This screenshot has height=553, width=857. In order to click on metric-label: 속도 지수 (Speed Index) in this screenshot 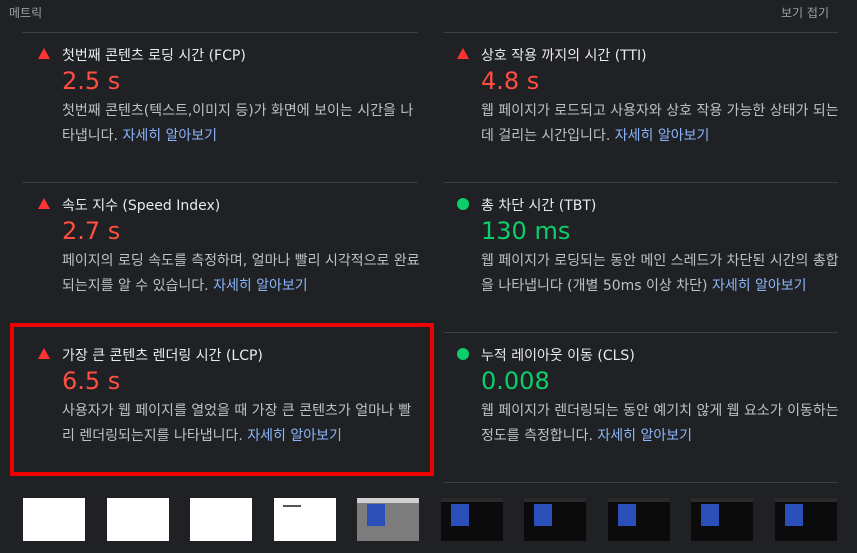, I will do `click(141, 206)`.